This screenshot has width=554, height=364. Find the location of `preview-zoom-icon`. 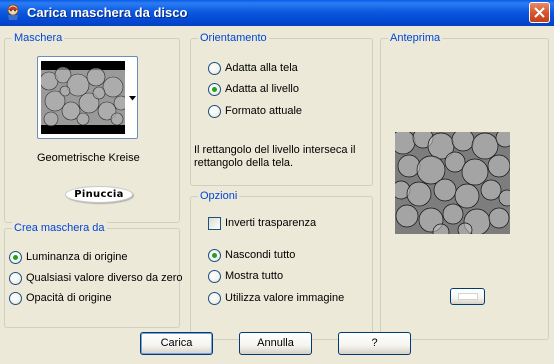

preview-zoom-icon is located at coordinates (468, 296).